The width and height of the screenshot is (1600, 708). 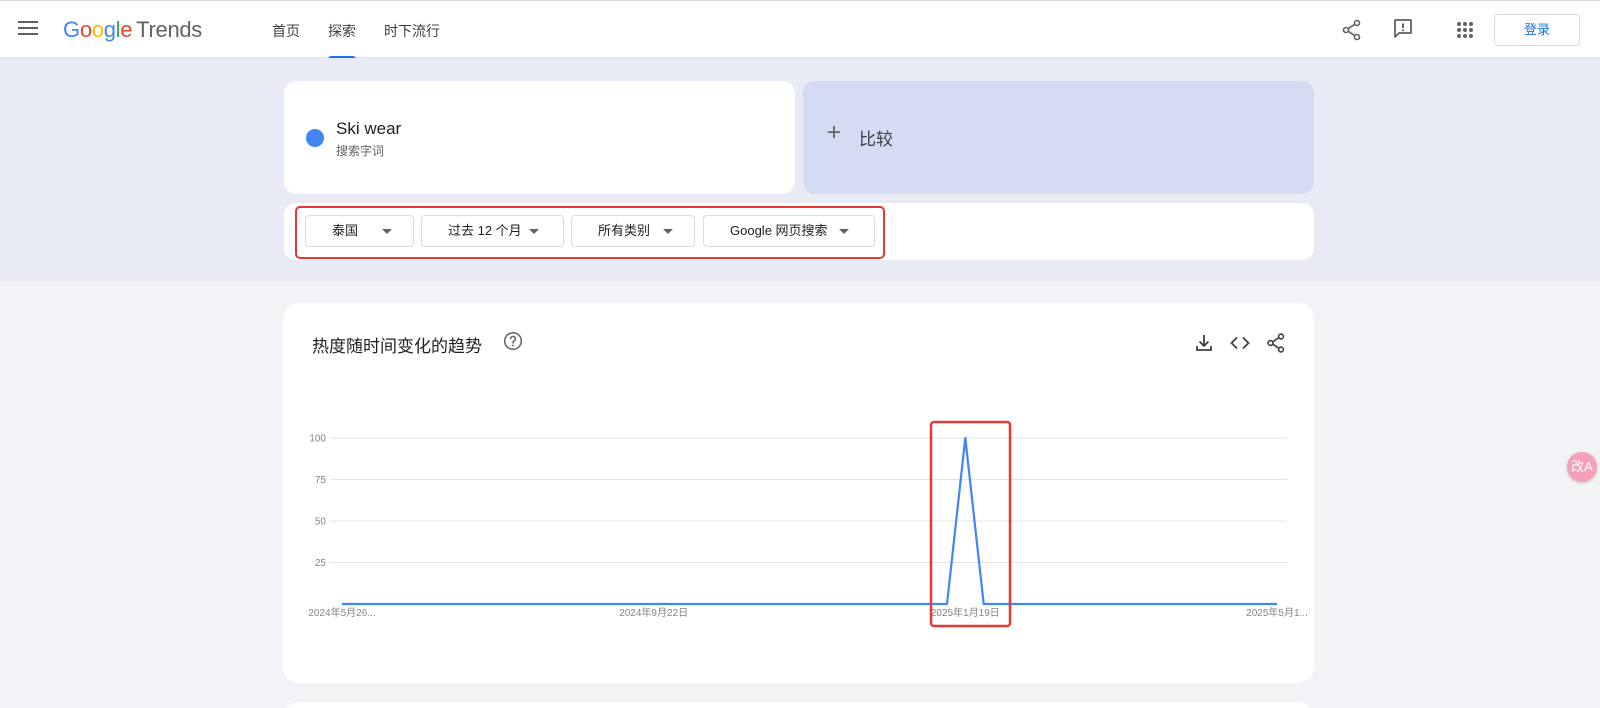 What do you see at coordinates (317, 502) in the screenshot?
I see `chart-y-ticks: 25 50 75 100` at bounding box center [317, 502].